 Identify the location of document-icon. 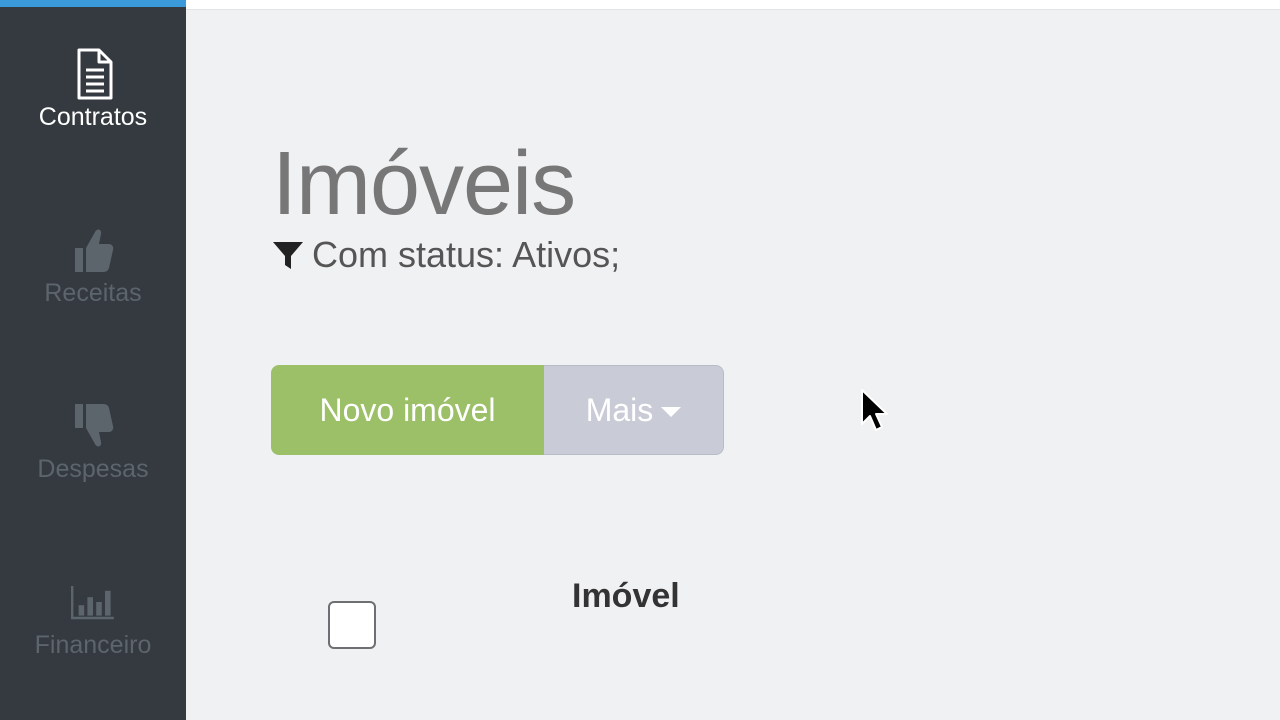
(95, 74).